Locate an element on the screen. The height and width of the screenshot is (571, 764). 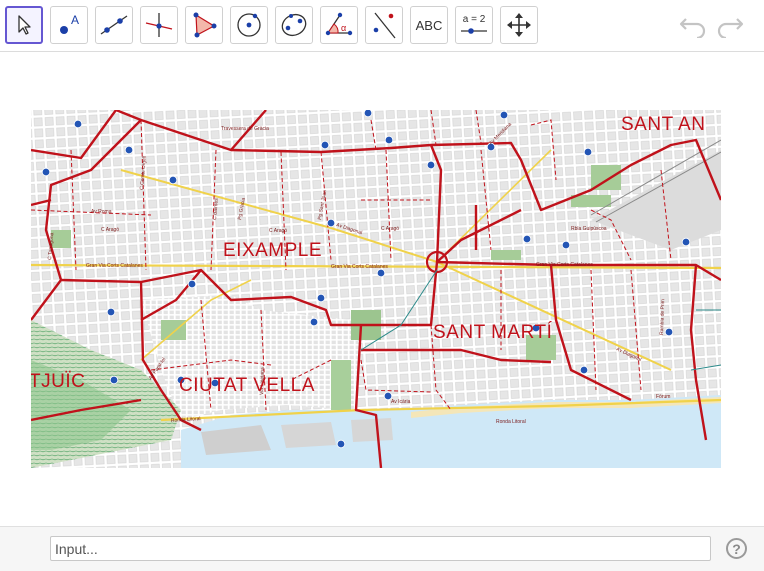
angle-icon: α is located at coordinates (339, 24).